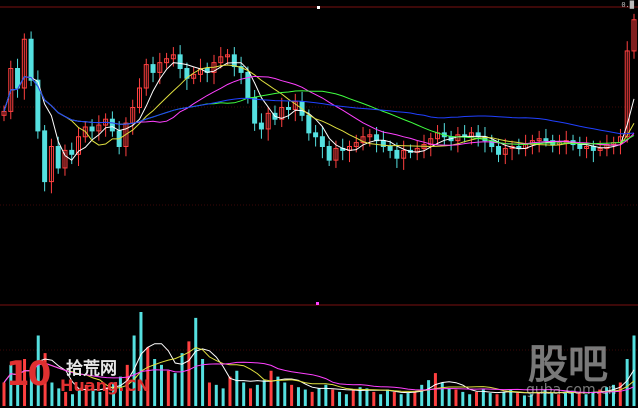  Describe the element at coordinates (578, 370) in the screenshot. I see `watermark-guba: 股吧 guba.com.cn` at that location.